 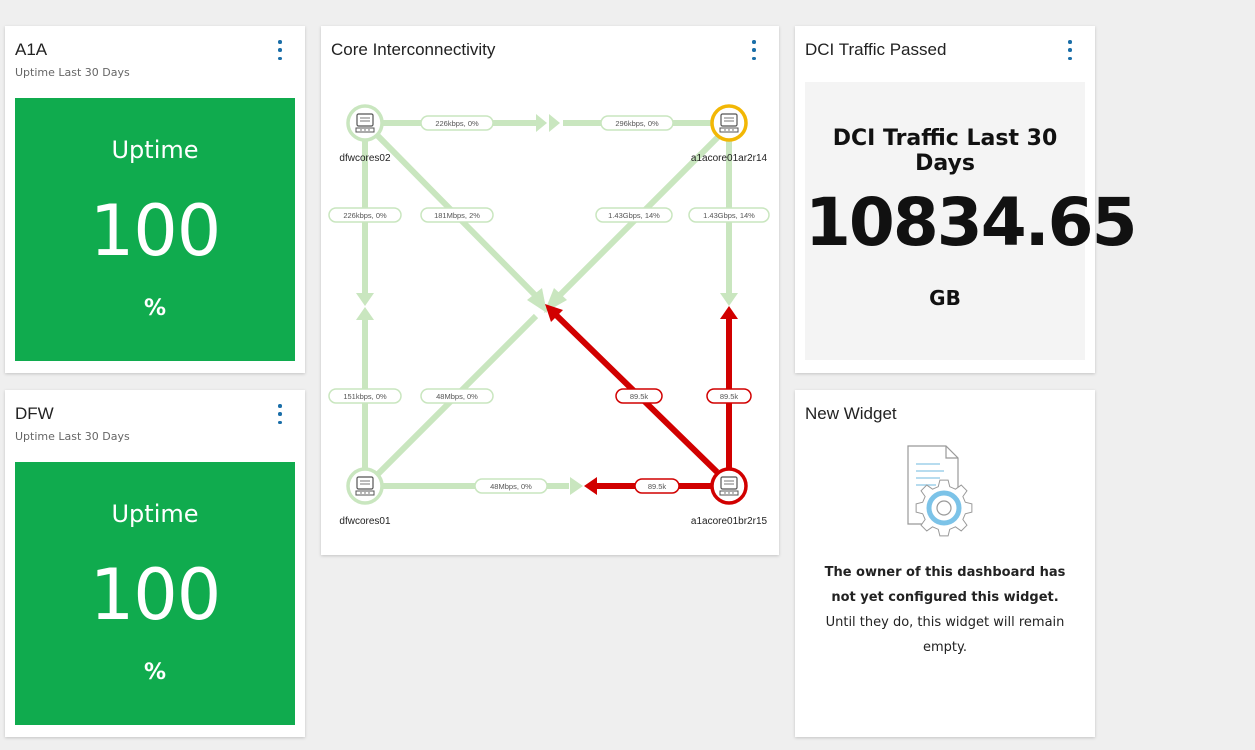 I want to click on svg-text: 181Mbps, 2%, so click(x=457, y=215).